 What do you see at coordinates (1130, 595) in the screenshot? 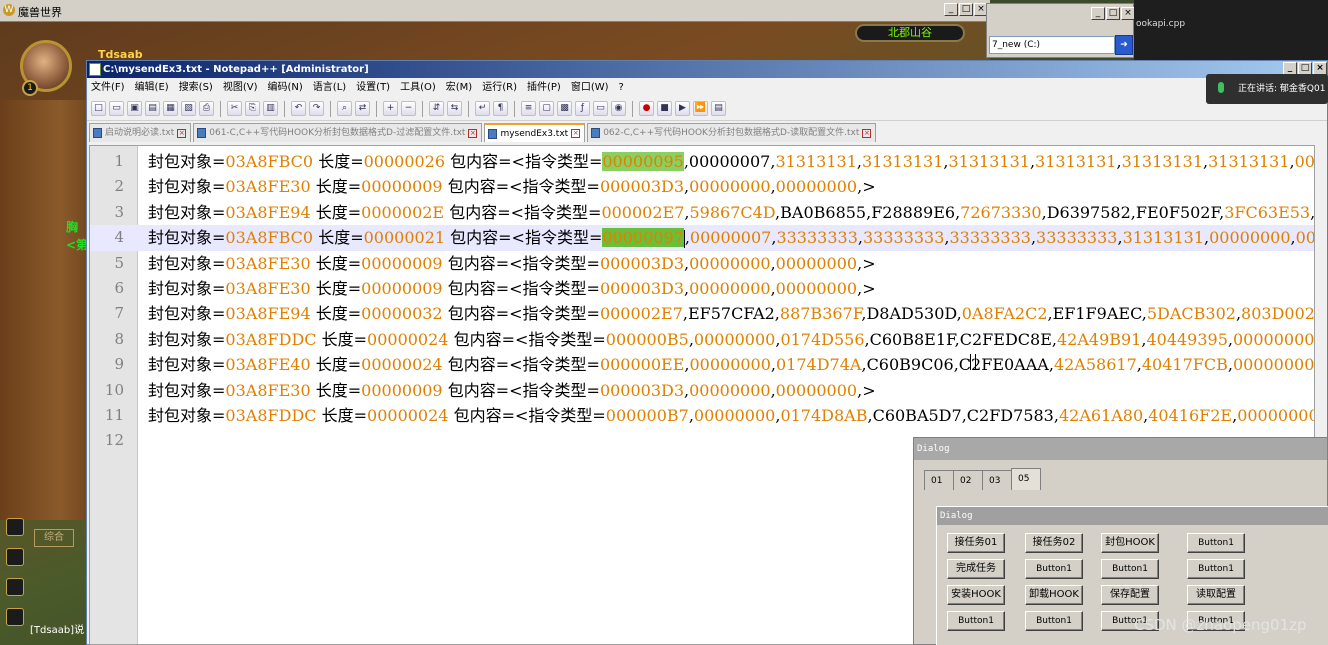
I see `dialog-button: 保存配置` at bounding box center [1130, 595].